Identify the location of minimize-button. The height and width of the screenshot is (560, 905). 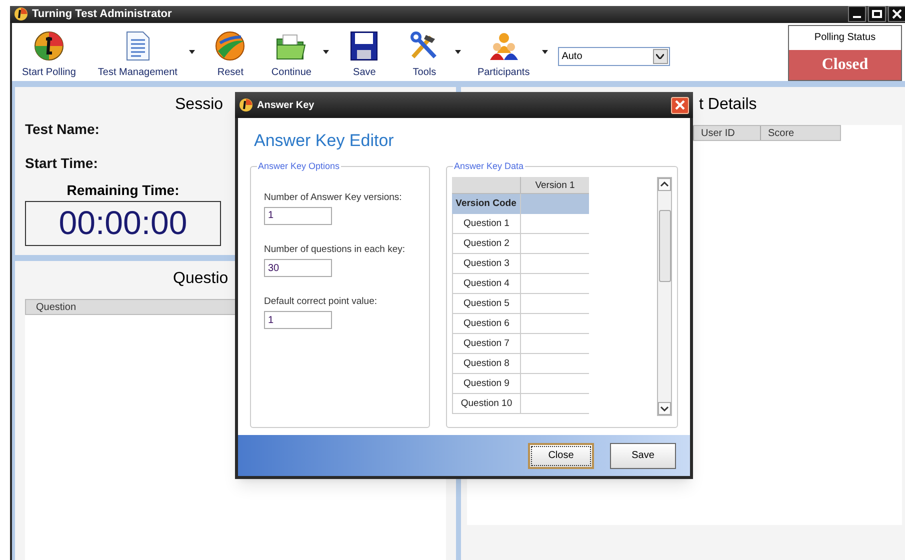
(857, 14).